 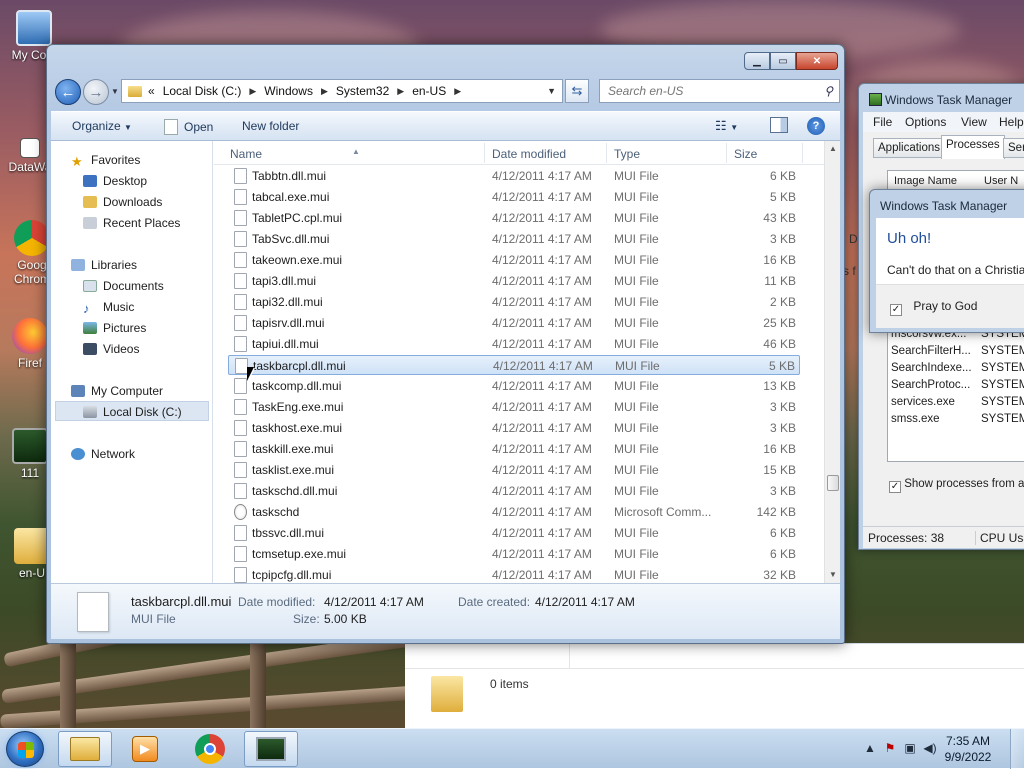 I want to click on new-folder-button: New folder, so click(x=270, y=126).